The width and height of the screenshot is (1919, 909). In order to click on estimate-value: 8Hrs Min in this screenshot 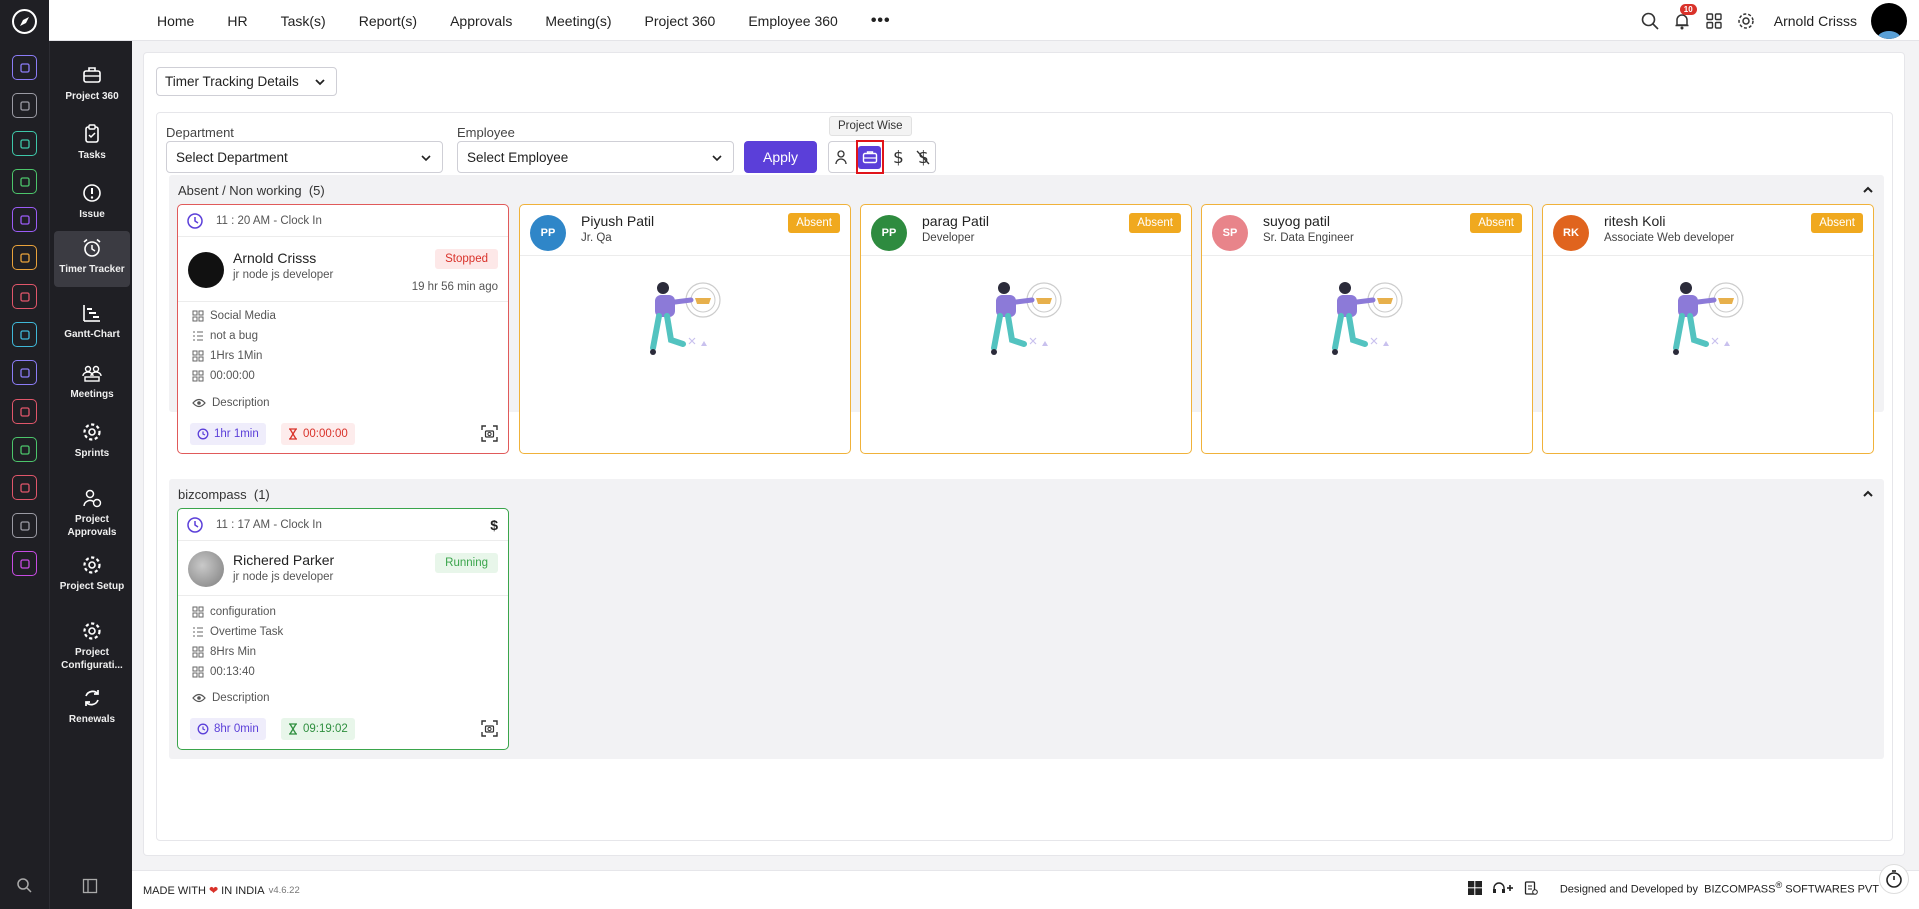, I will do `click(233, 652)`.